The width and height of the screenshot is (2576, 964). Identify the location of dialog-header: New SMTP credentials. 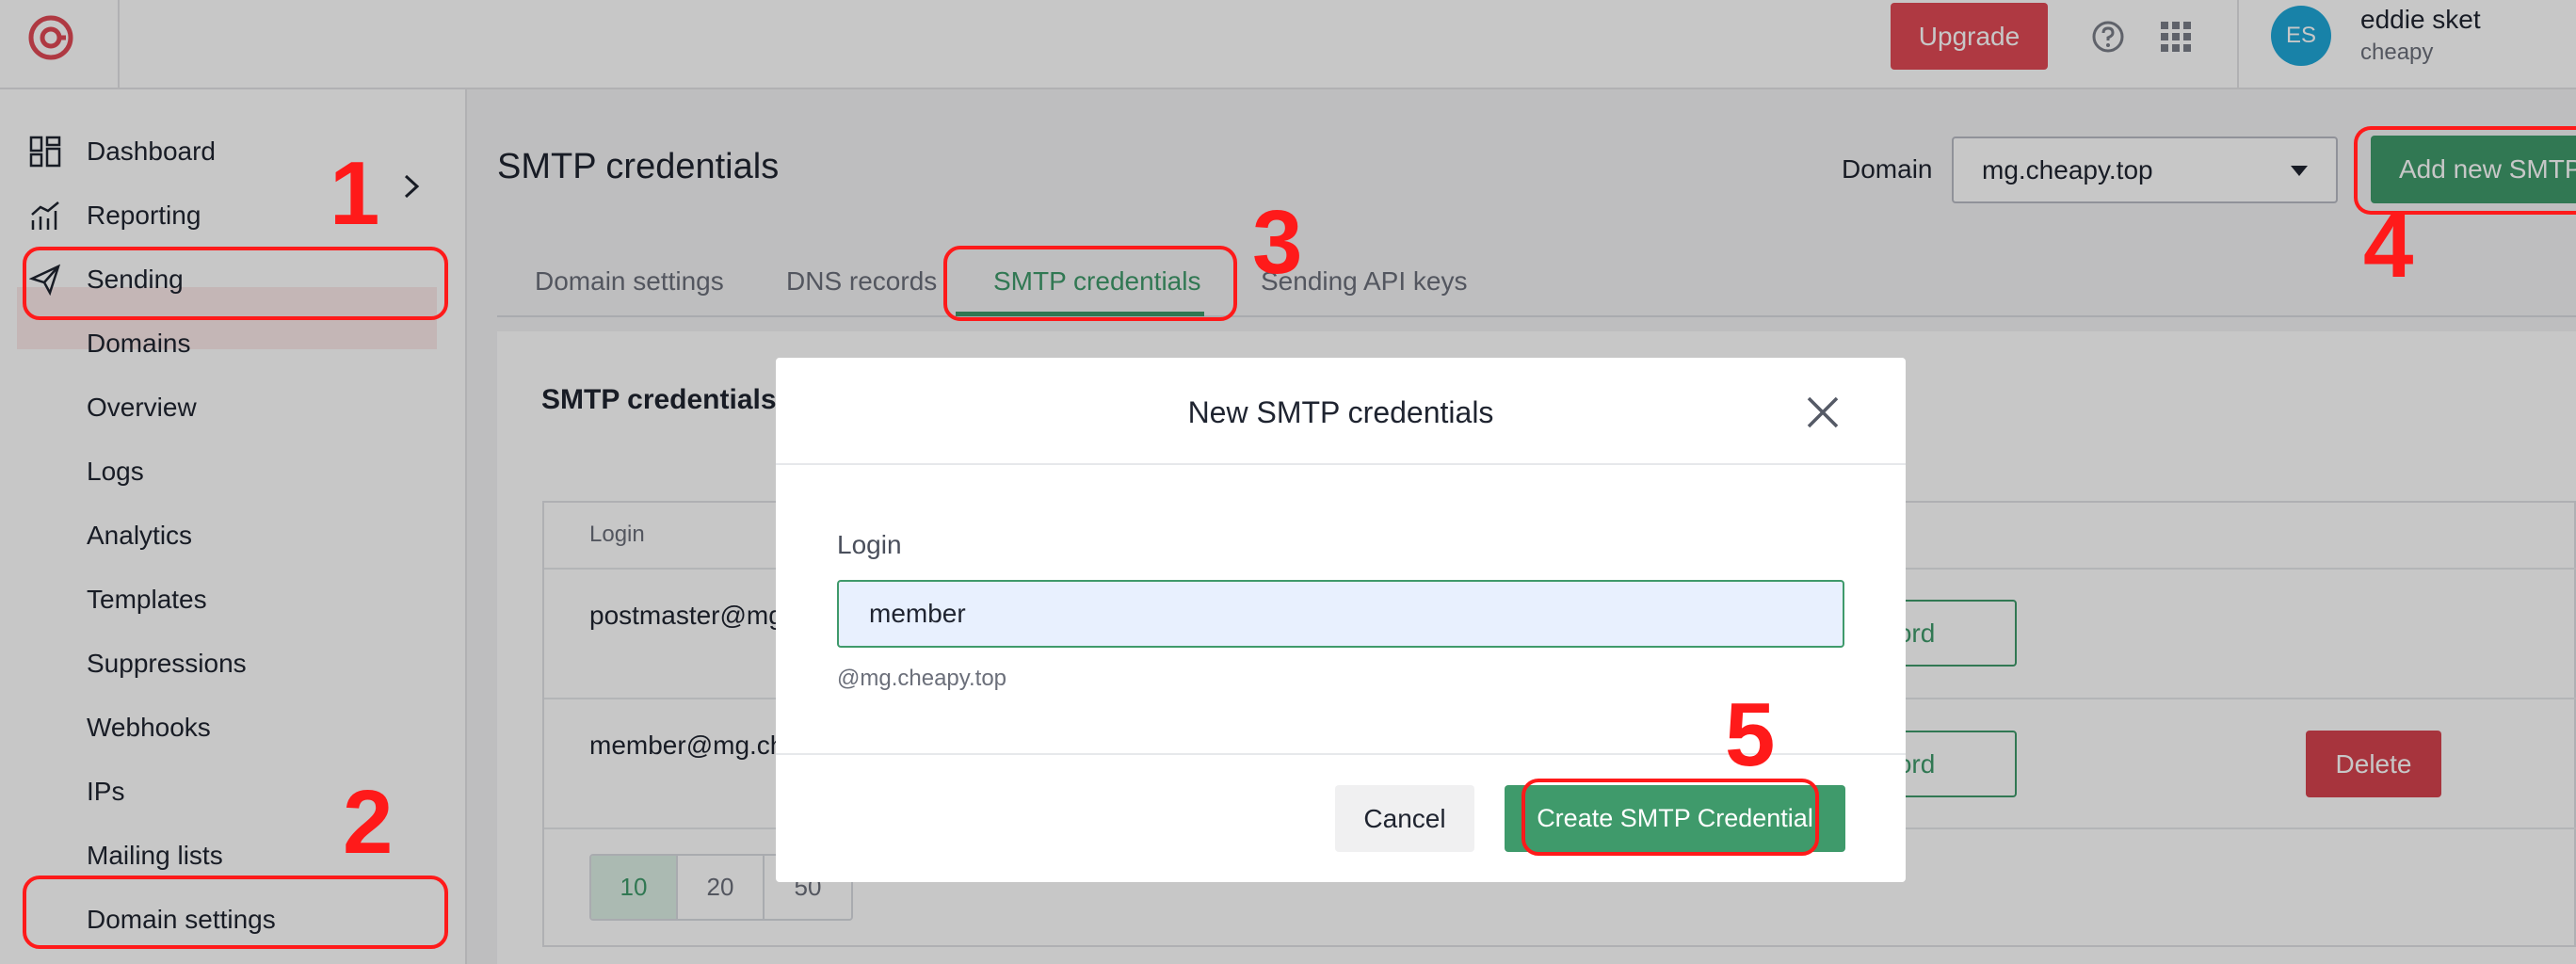
(1341, 411).